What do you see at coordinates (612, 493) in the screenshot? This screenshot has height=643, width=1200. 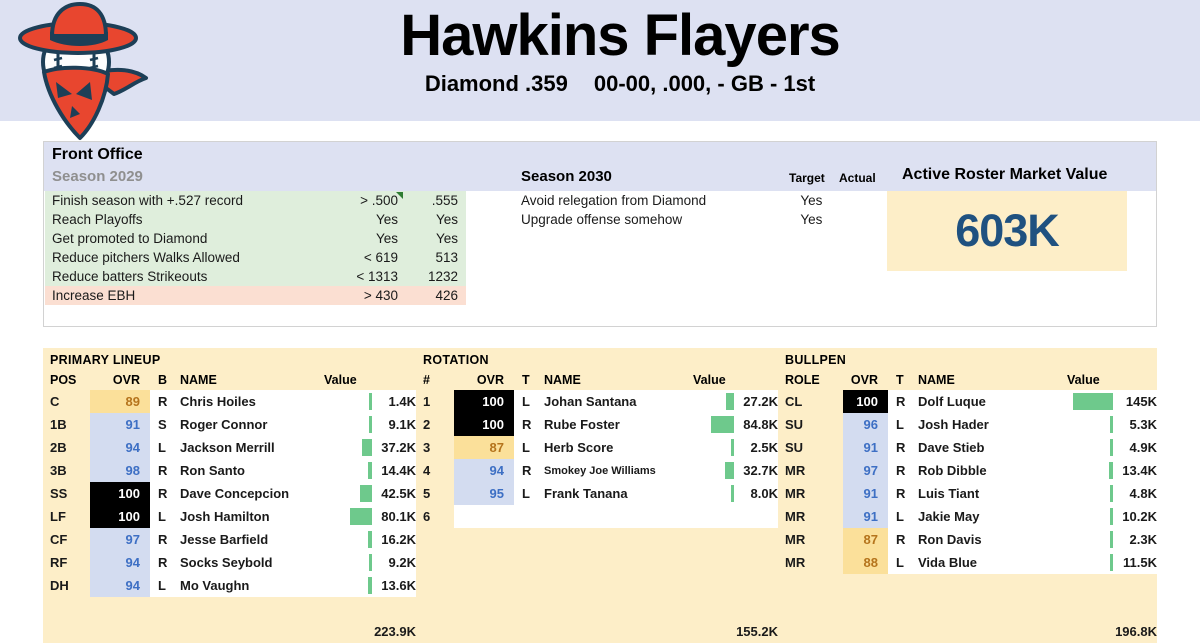 I see `row-player-name: Frank Tanana` at bounding box center [612, 493].